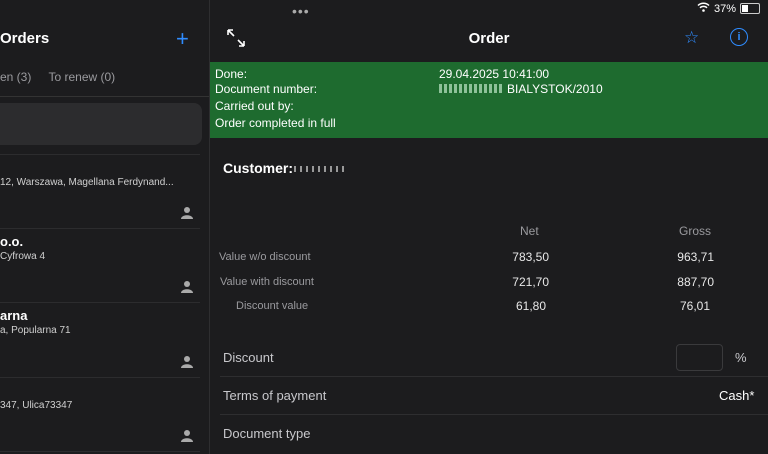 Image resolution: width=768 pixels, height=454 pixels. Describe the element at coordinates (13, 315) in the screenshot. I see `list-item-title: arna` at that location.